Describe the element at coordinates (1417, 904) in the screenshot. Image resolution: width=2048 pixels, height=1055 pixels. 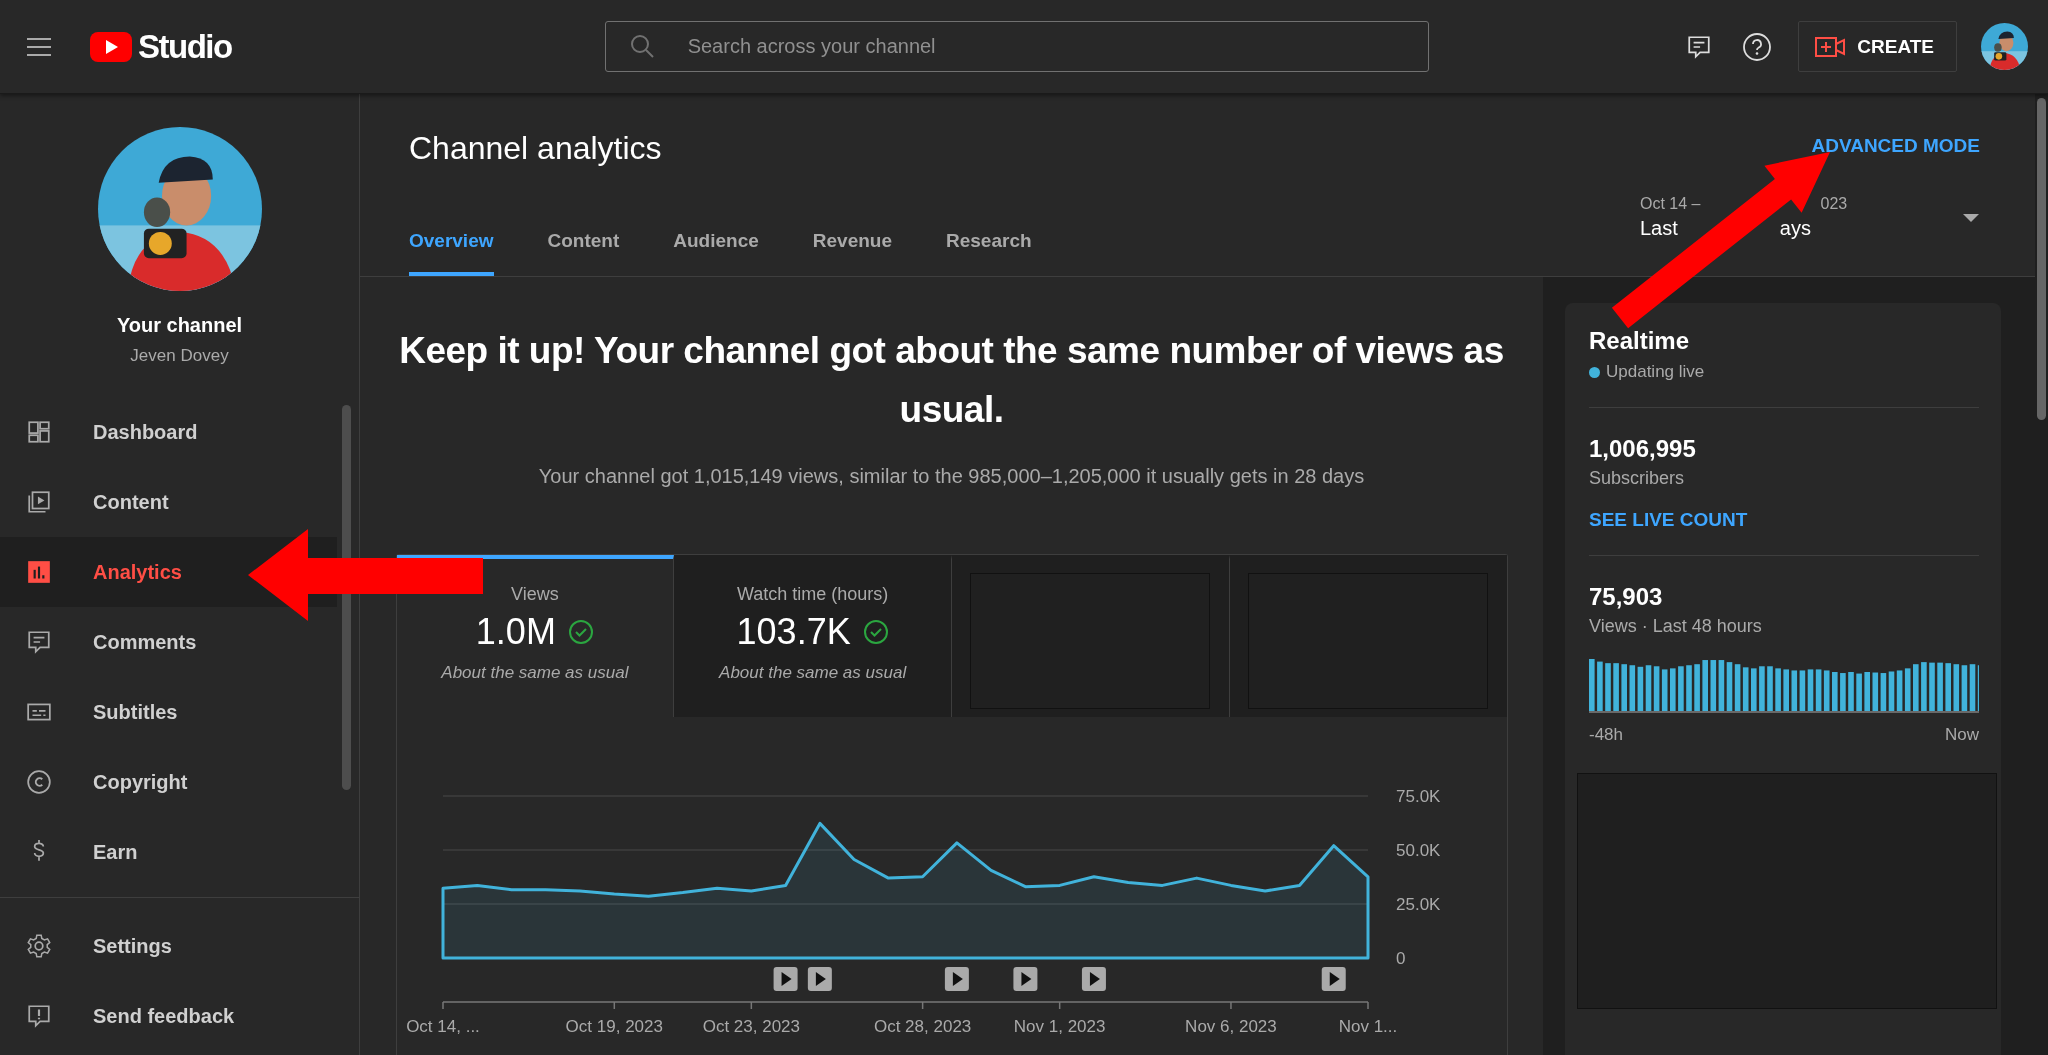
I see `axis-label: 25.0K` at that location.